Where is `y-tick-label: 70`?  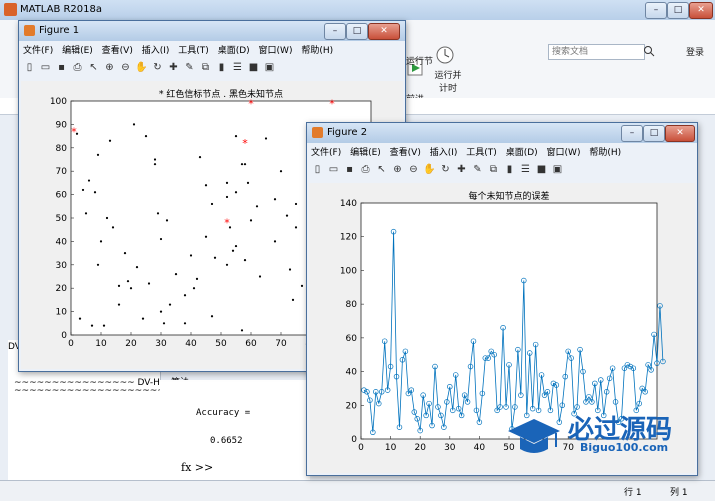 y-tick-label: 70 is located at coordinates (62, 172).